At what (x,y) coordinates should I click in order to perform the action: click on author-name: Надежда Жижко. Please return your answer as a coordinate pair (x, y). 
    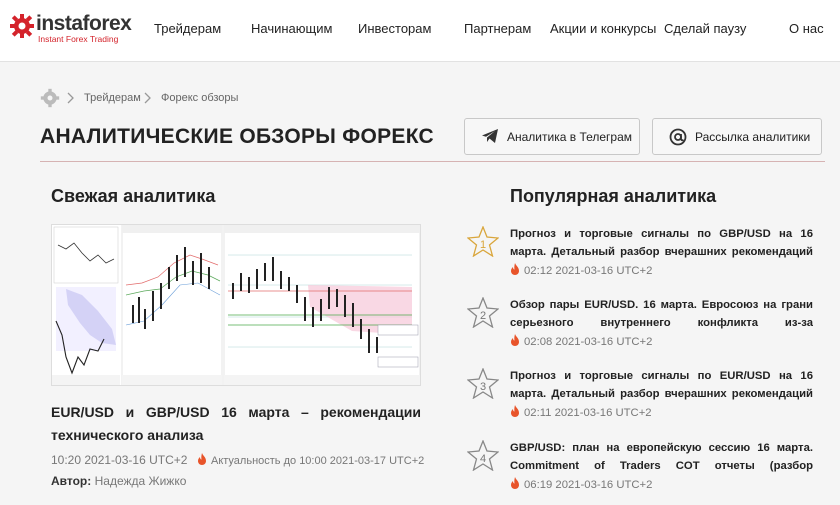
    Looking at the image, I should click on (141, 481).